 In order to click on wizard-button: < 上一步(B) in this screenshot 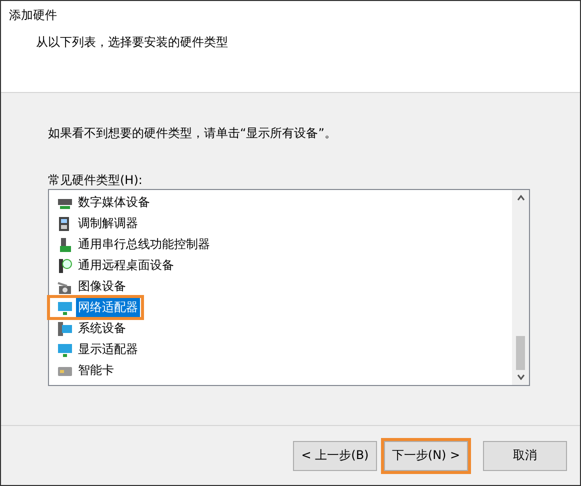, I will do `click(335, 455)`.